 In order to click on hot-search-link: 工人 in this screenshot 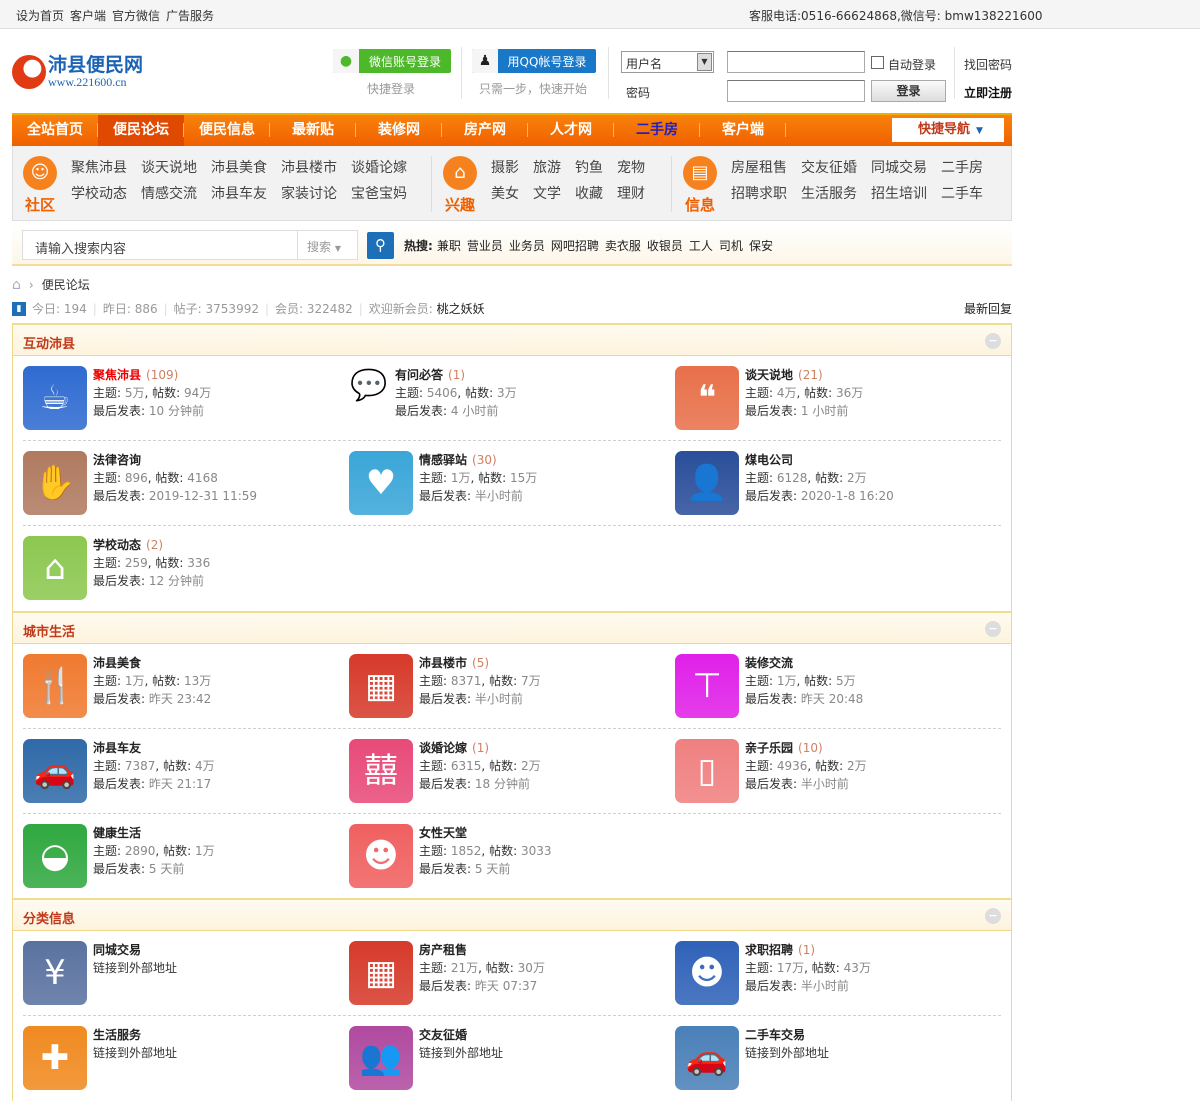, I will do `click(701, 246)`.